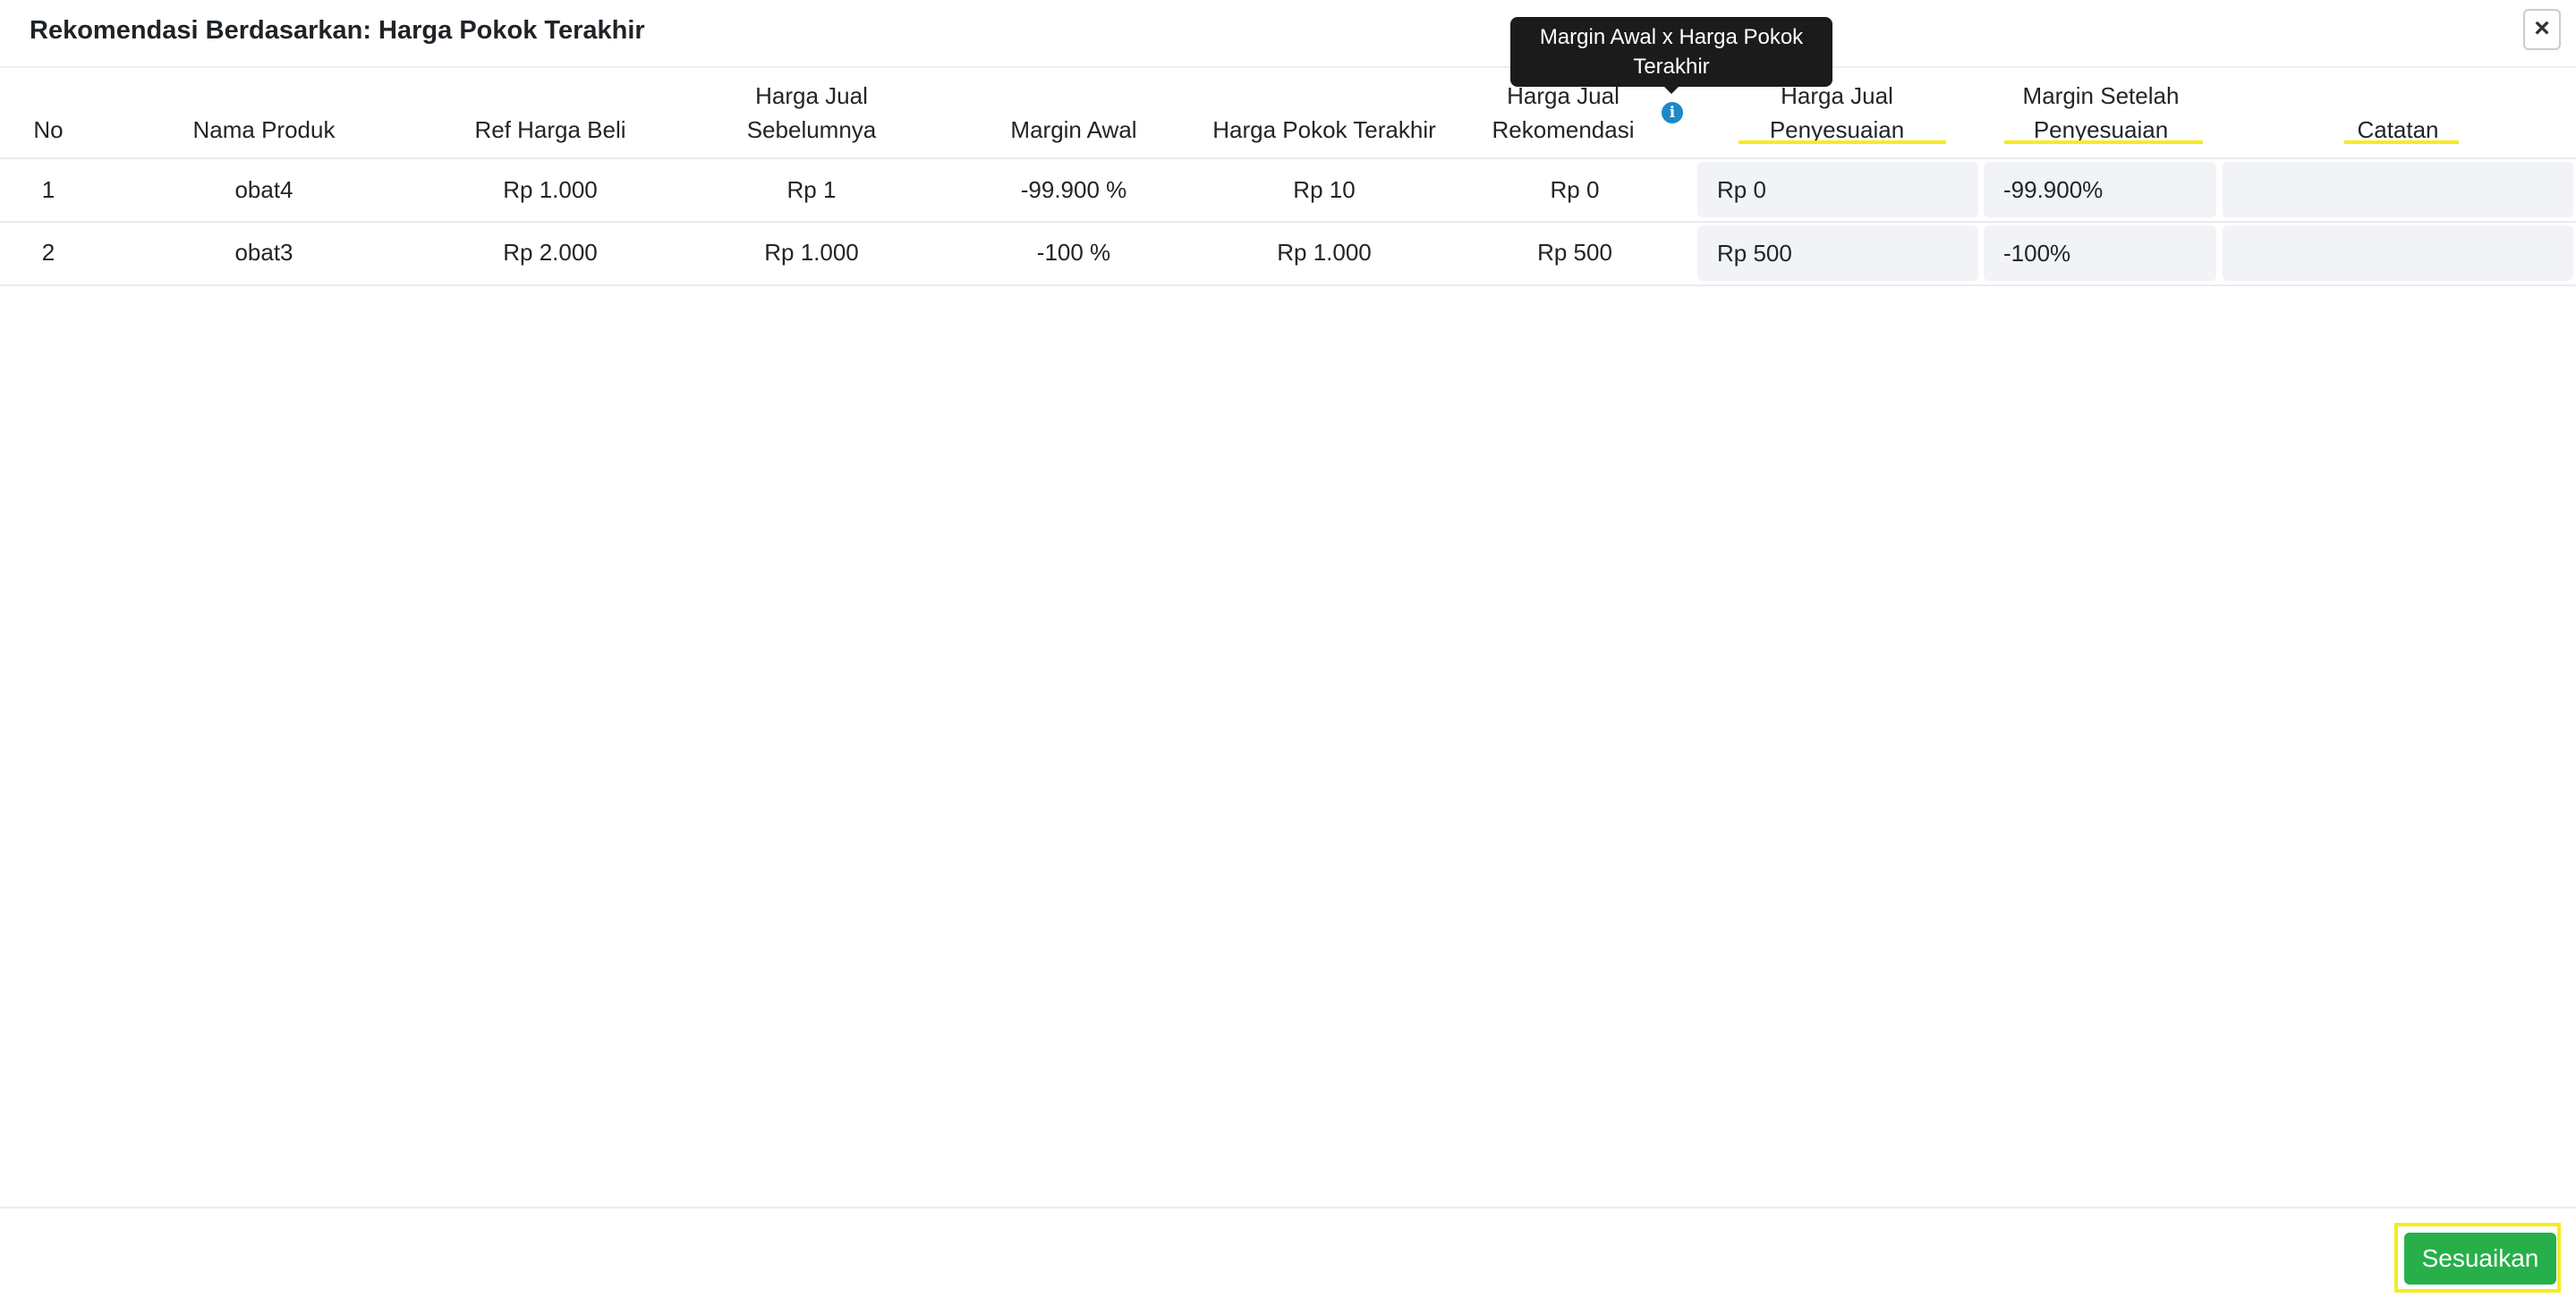  What do you see at coordinates (811, 95) in the screenshot?
I see `header-harga-jual-sebelumnya-line-1: Harga Jual` at bounding box center [811, 95].